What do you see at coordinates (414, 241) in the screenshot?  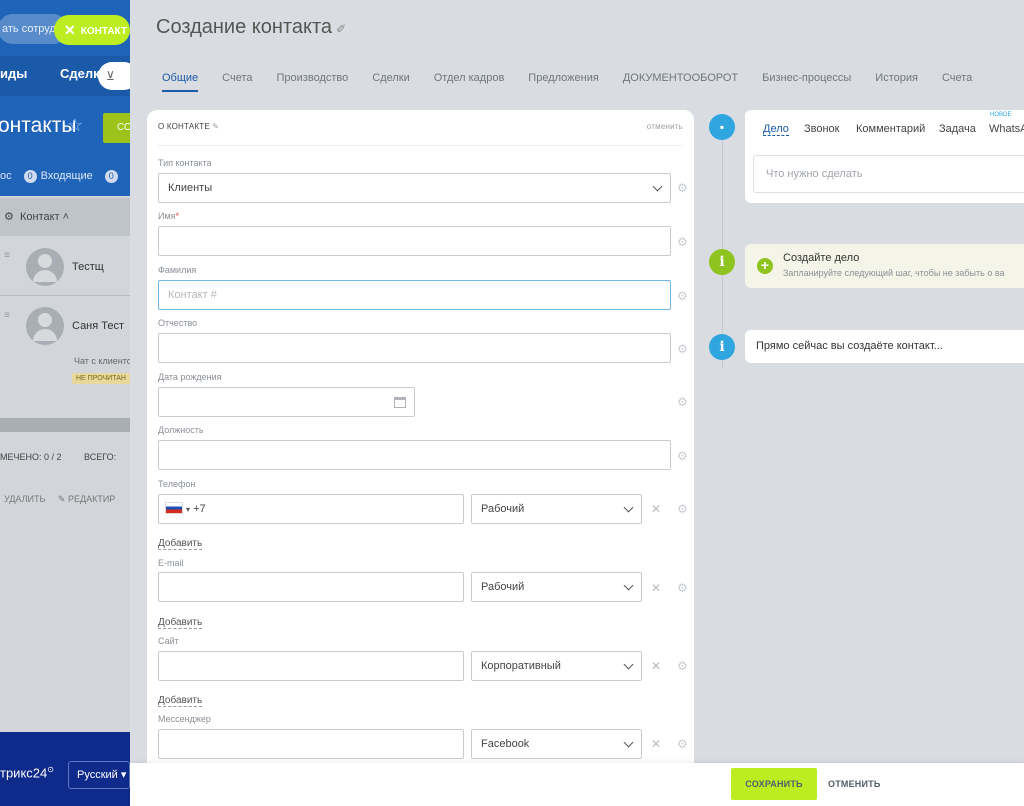 I see `name-input` at bounding box center [414, 241].